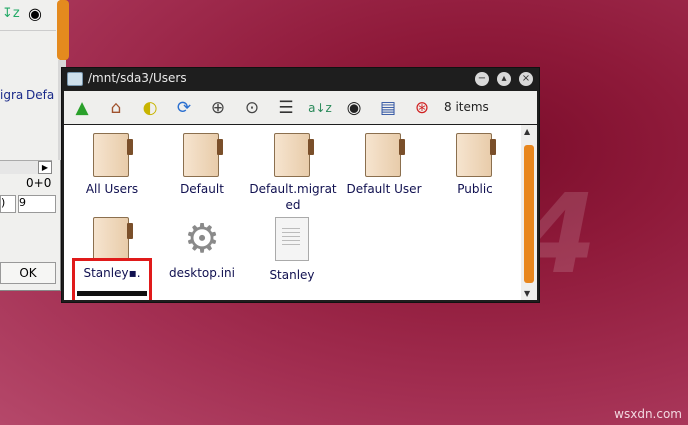  I want to click on toolbar: ▲ ⌂ ◐ ⟳ ⊕ ⊙ ☰ a↓z ◉ ▤ ⊛ 8 items, so click(300, 107).